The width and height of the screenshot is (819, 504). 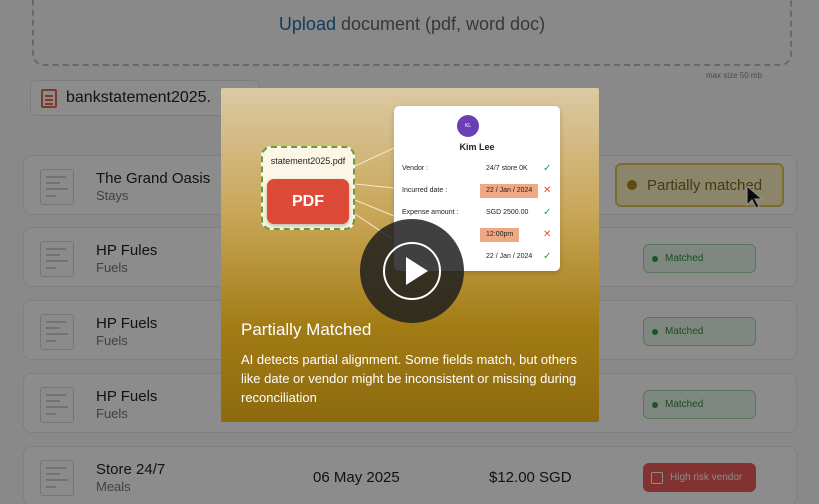 I want to click on field-value: 24/7 store 0K, so click(x=507, y=168).